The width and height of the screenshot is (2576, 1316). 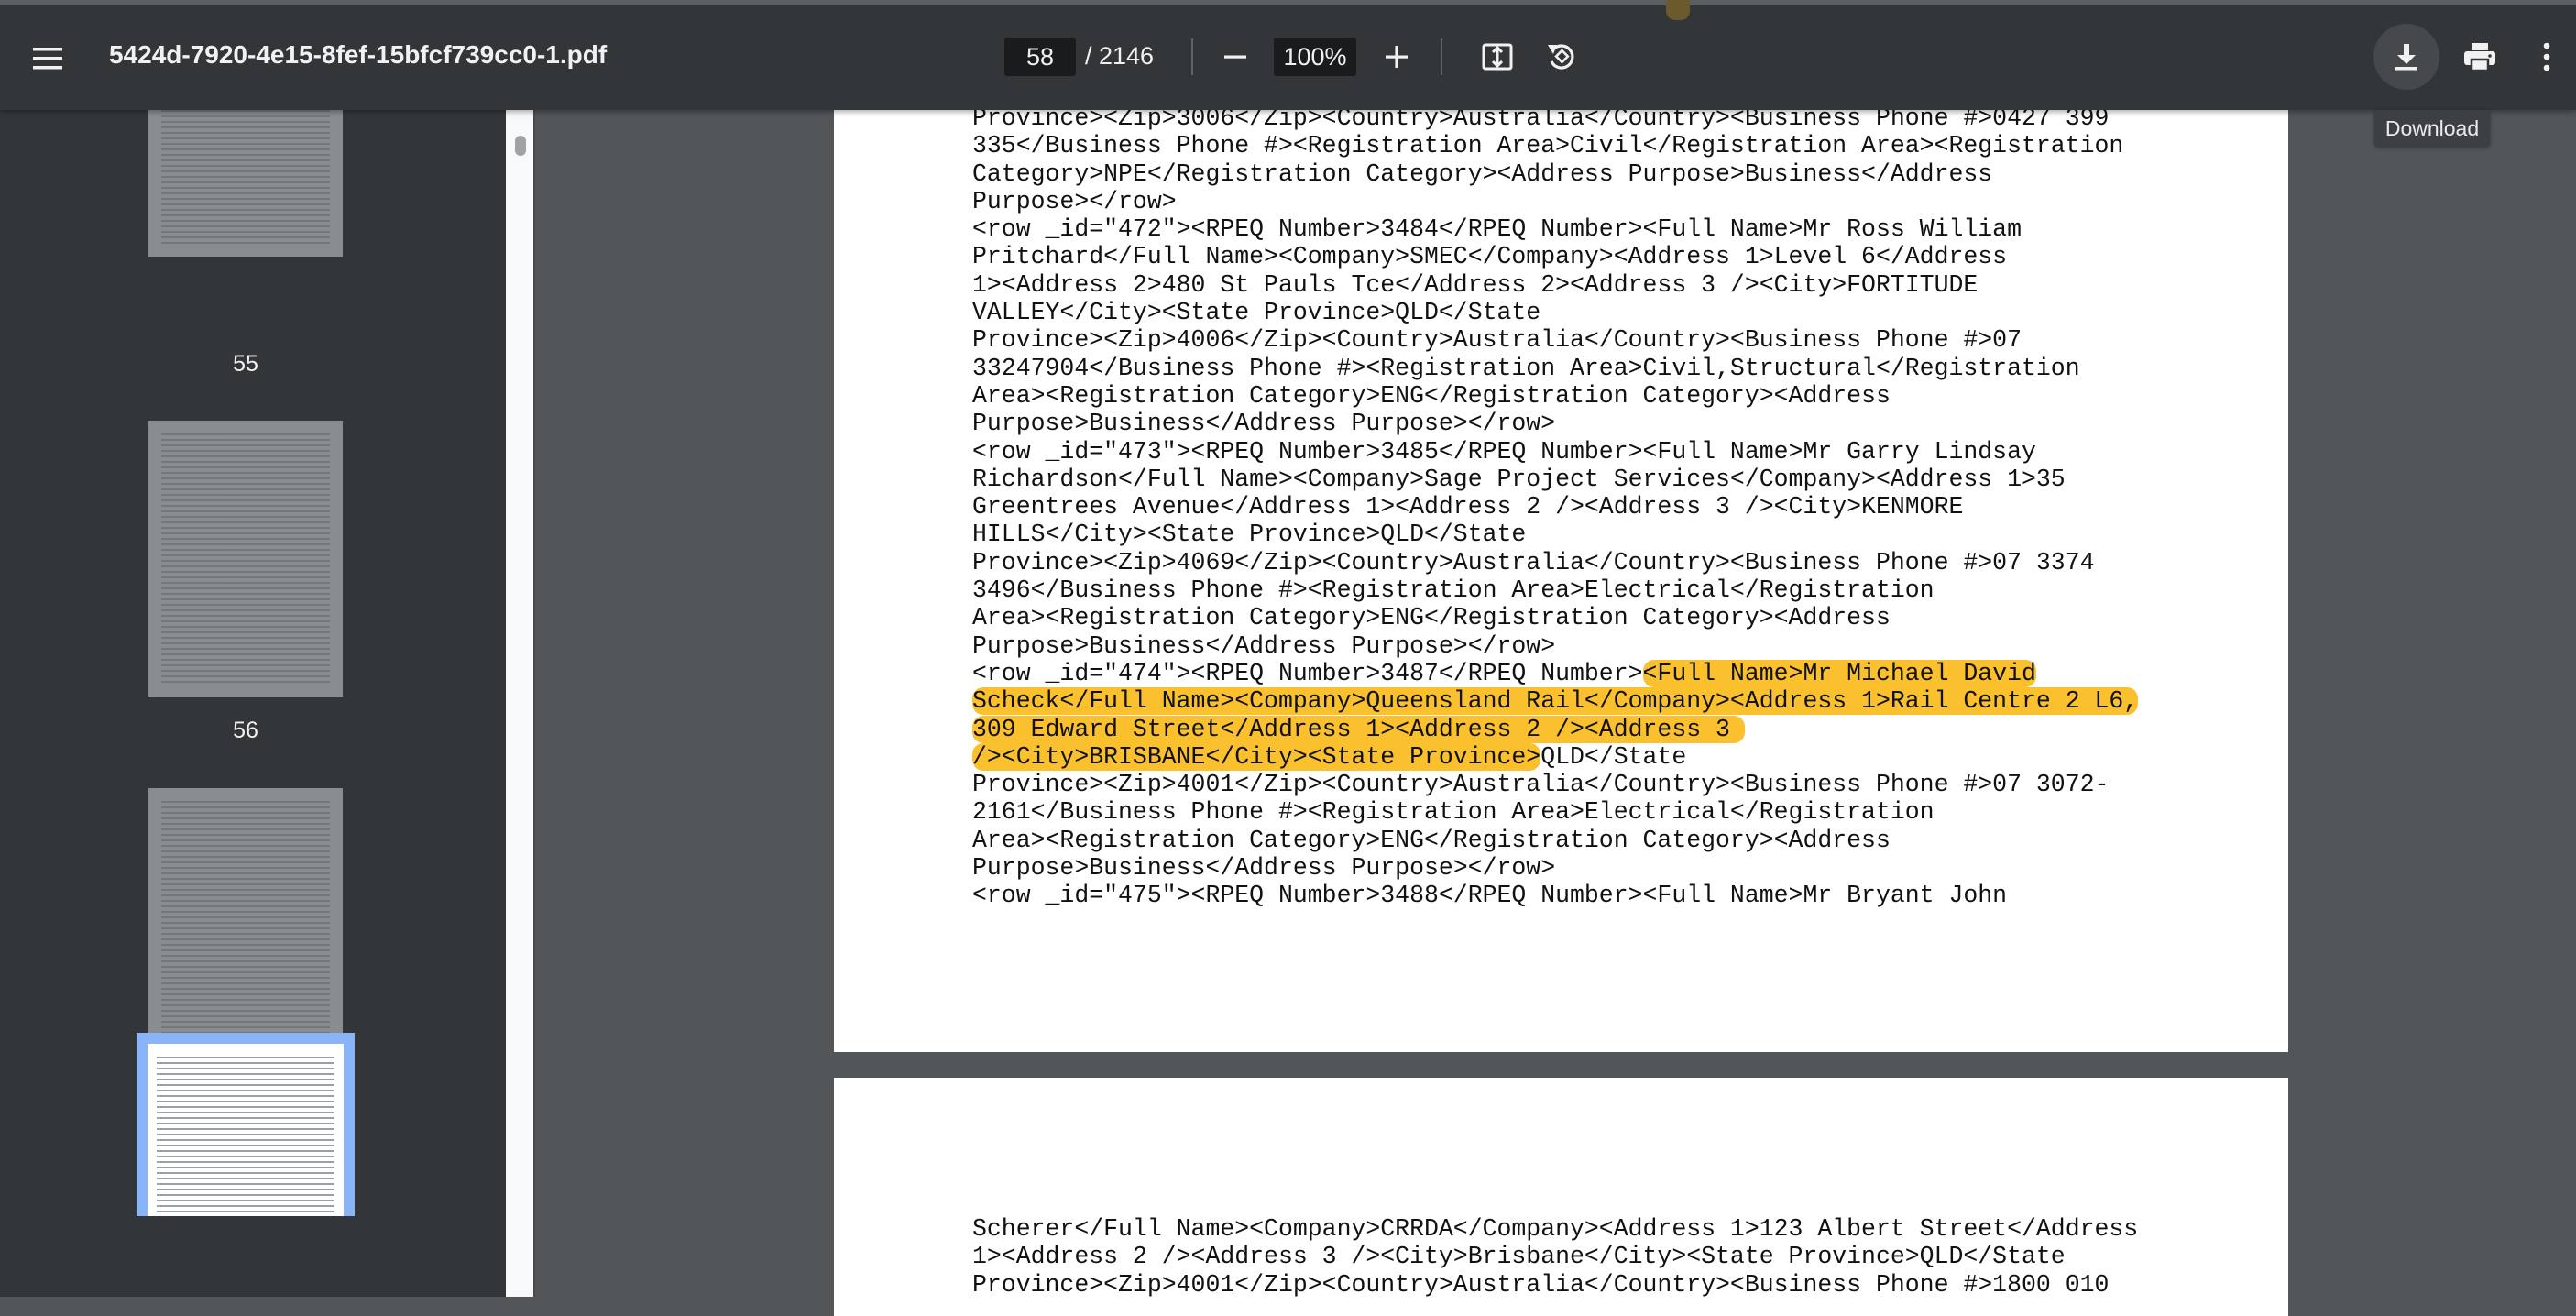 I want to click on more-vert-icon, so click(x=2546, y=57).